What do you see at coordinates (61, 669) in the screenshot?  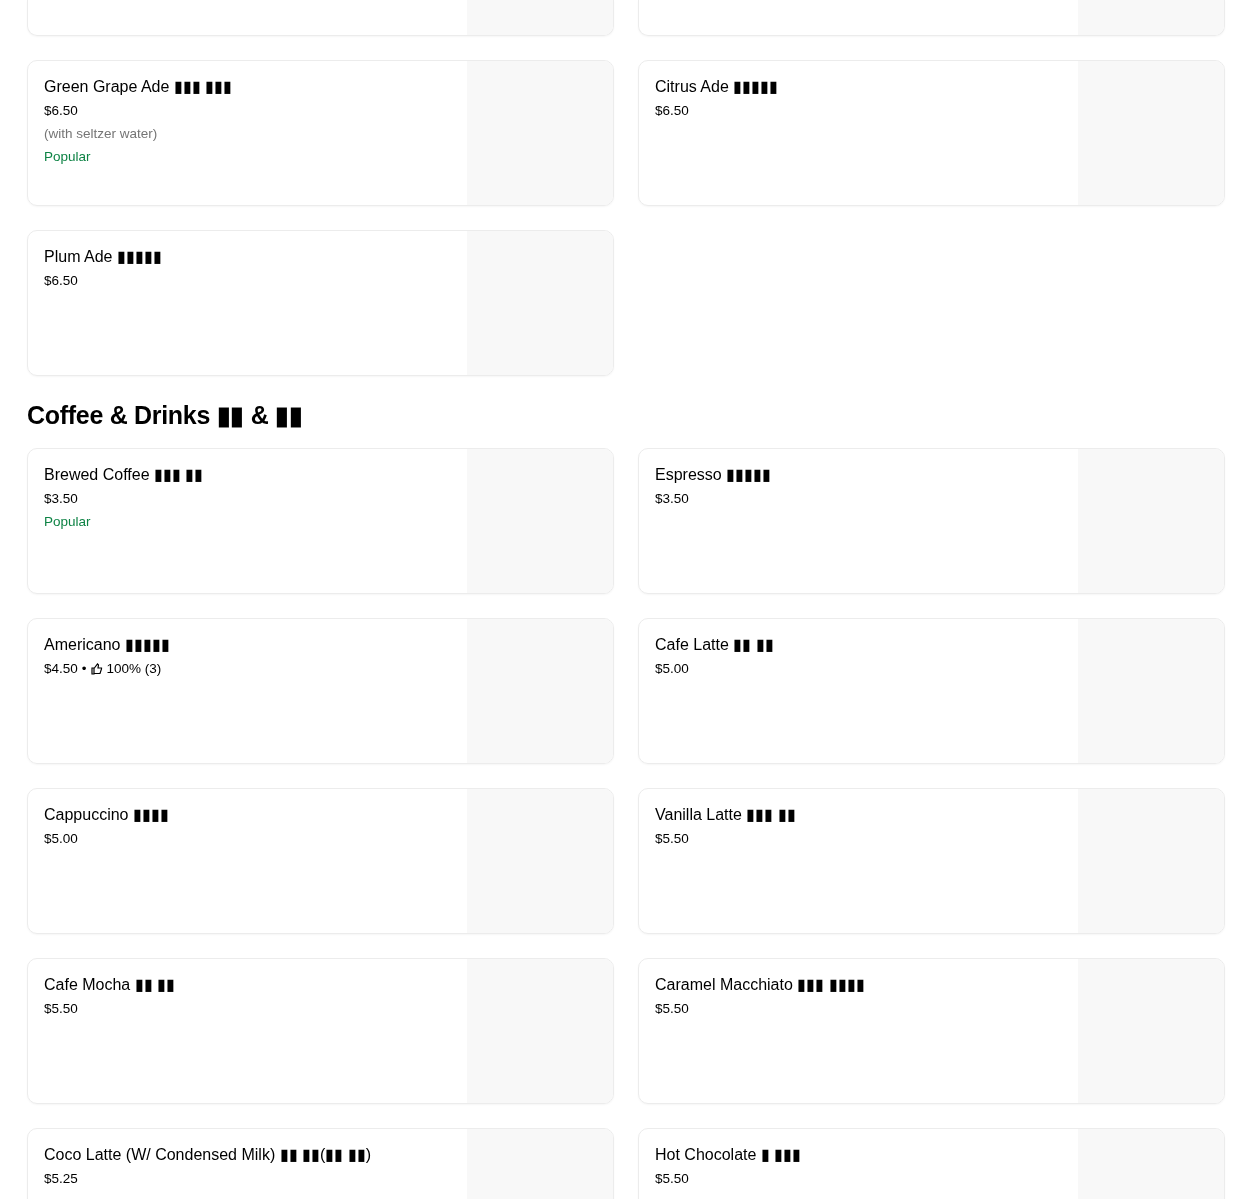 I see `item-price: $4.50` at bounding box center [61, 669].